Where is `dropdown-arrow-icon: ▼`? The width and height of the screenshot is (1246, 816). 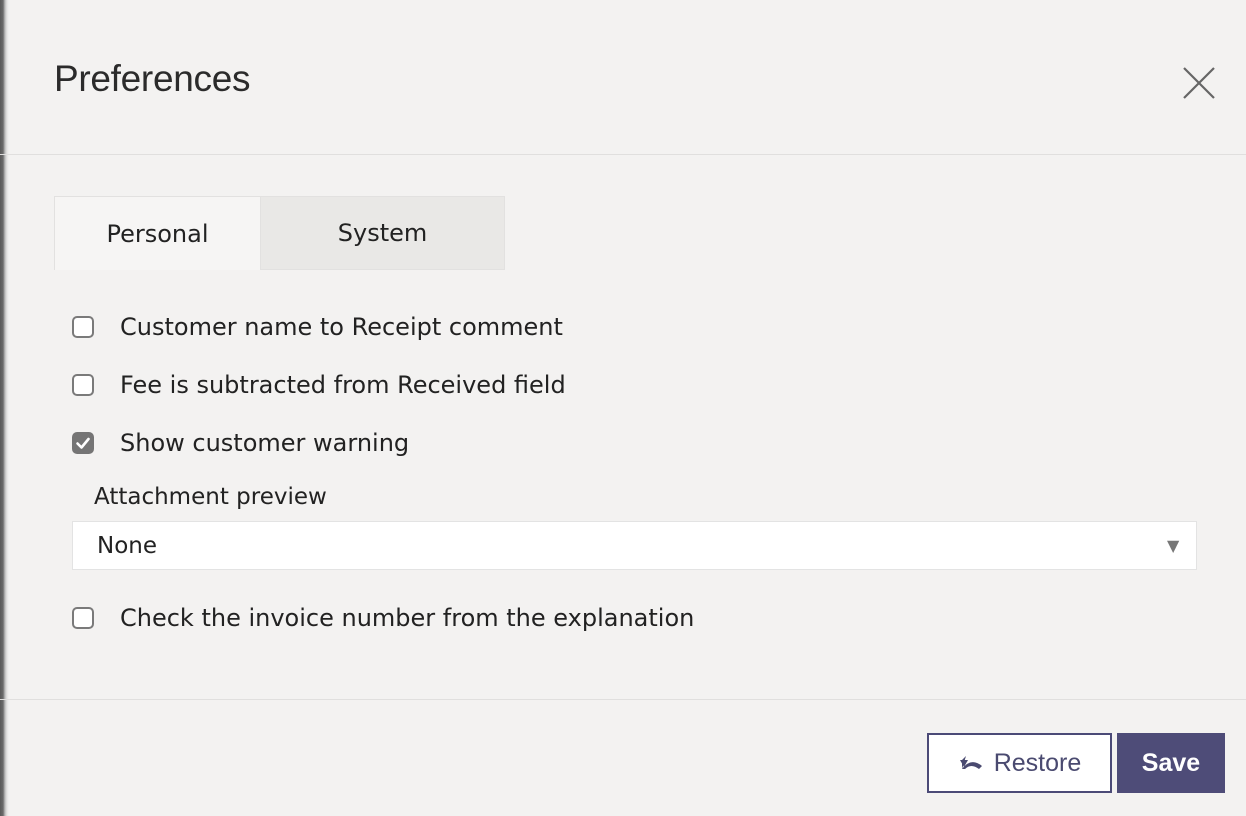
dropdown-arrow-icon: ▼ is located at coordinates (1173, 545).